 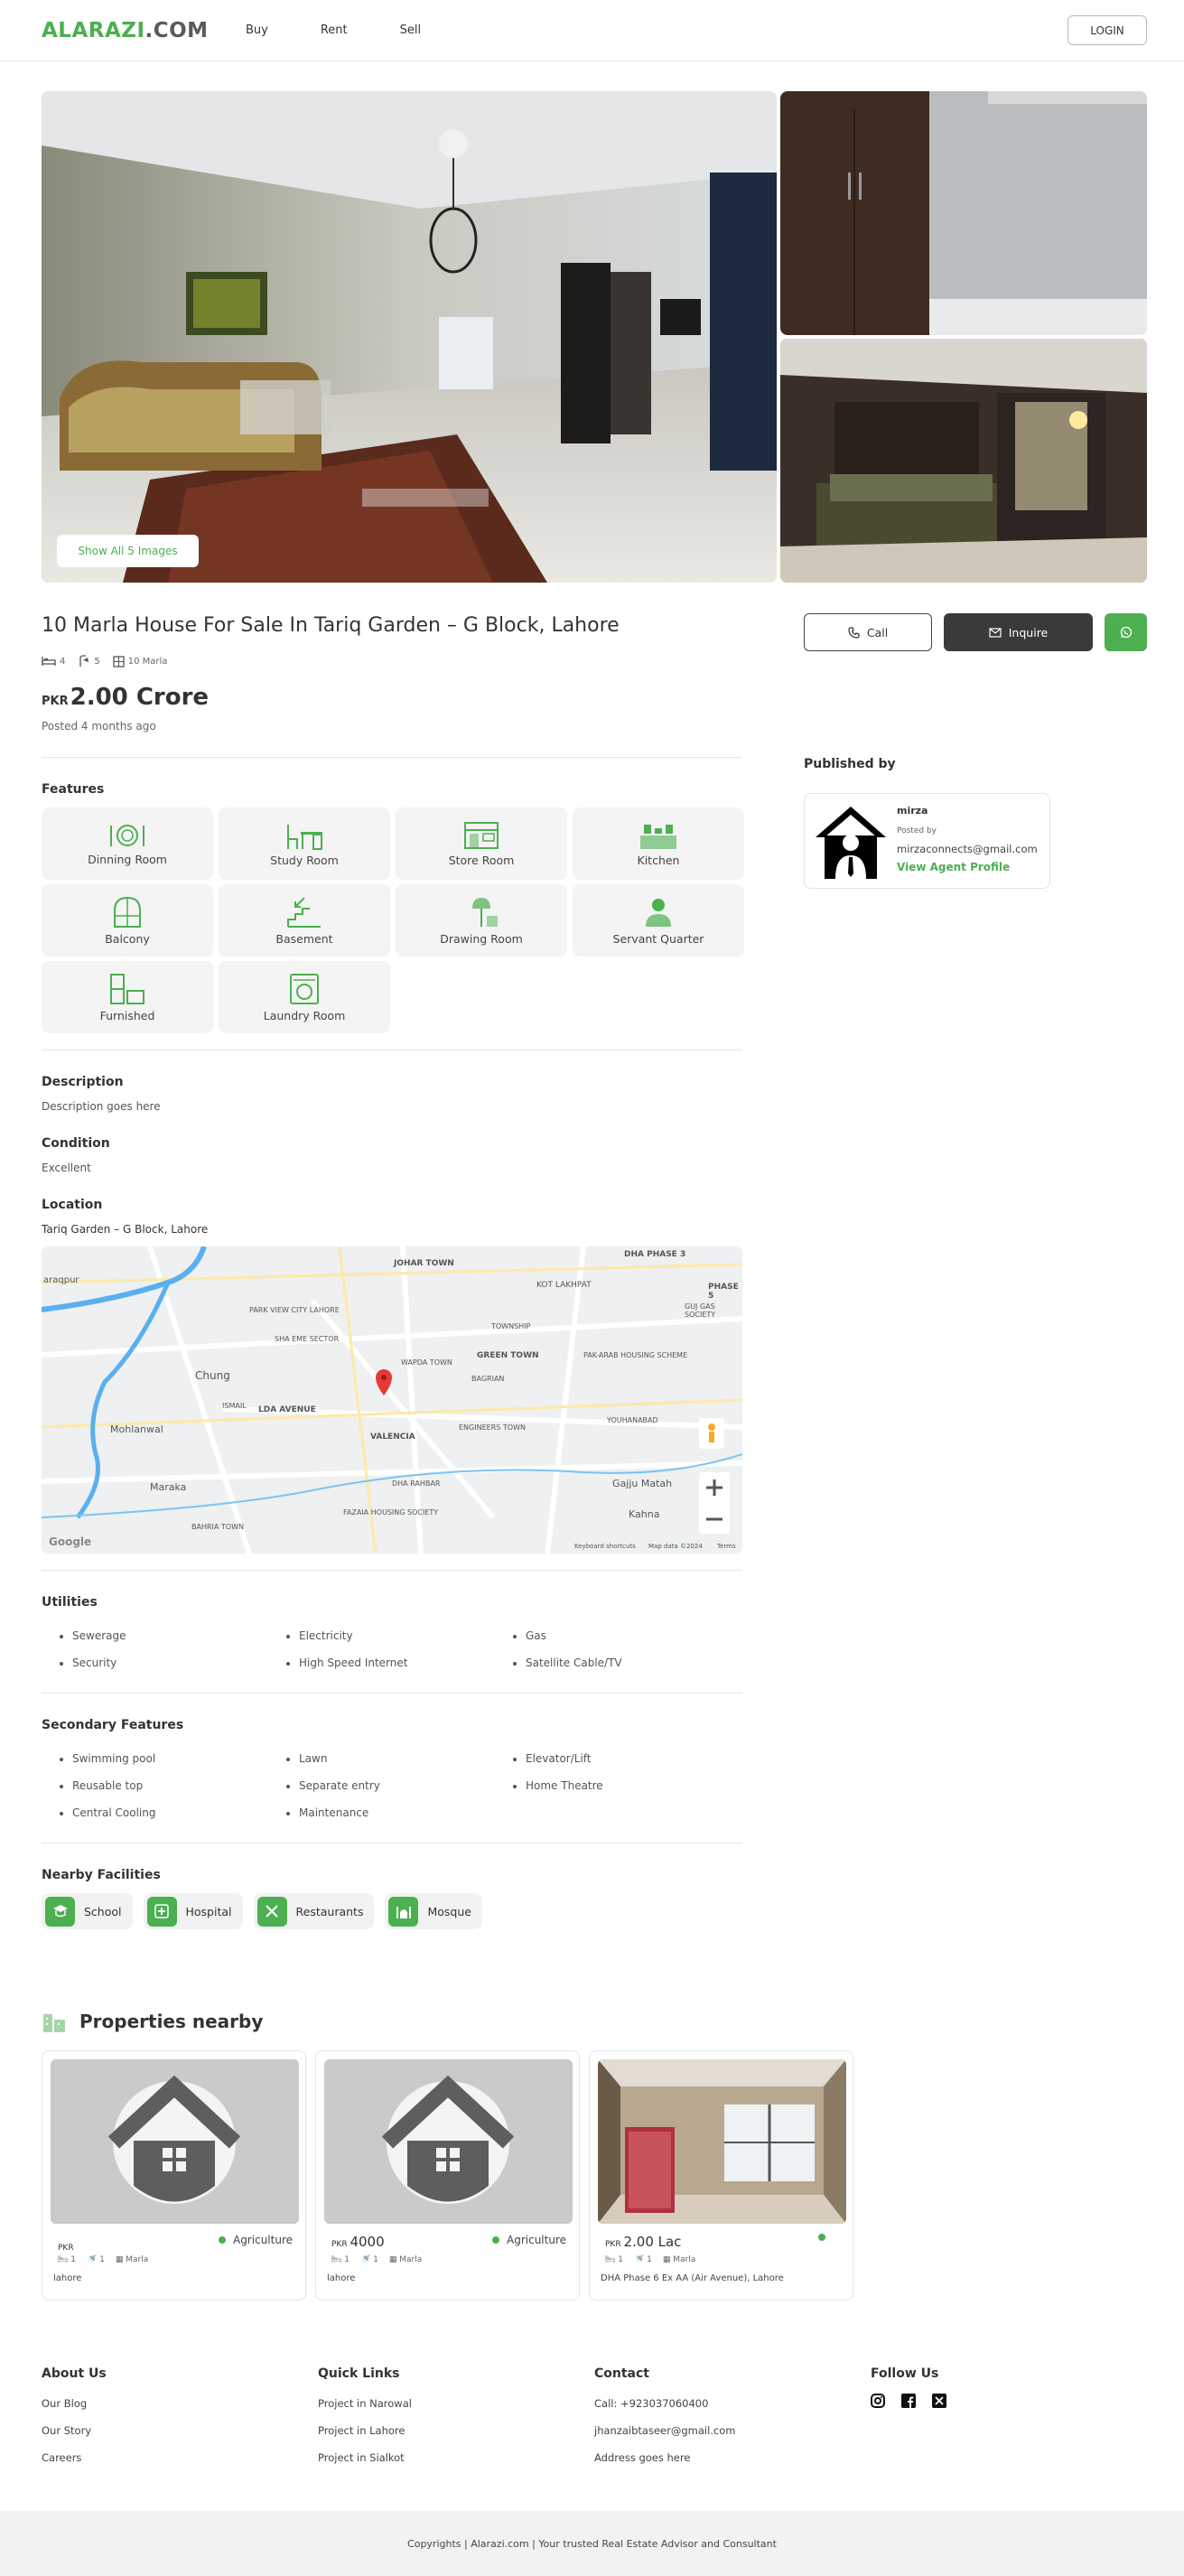 I want to click on area-spec: 10 Marla, so click(x=140, y=661).